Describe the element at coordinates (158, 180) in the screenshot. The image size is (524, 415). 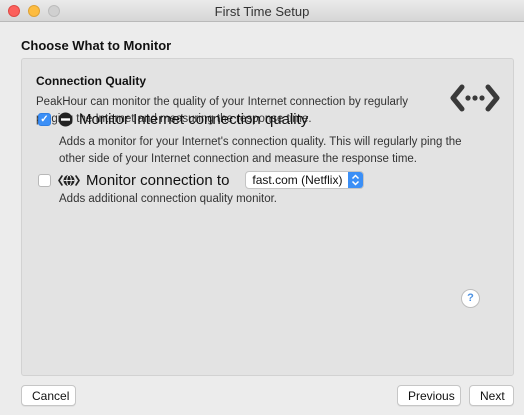
I see `monitor-connection-label: Monitor connection to` at that location.